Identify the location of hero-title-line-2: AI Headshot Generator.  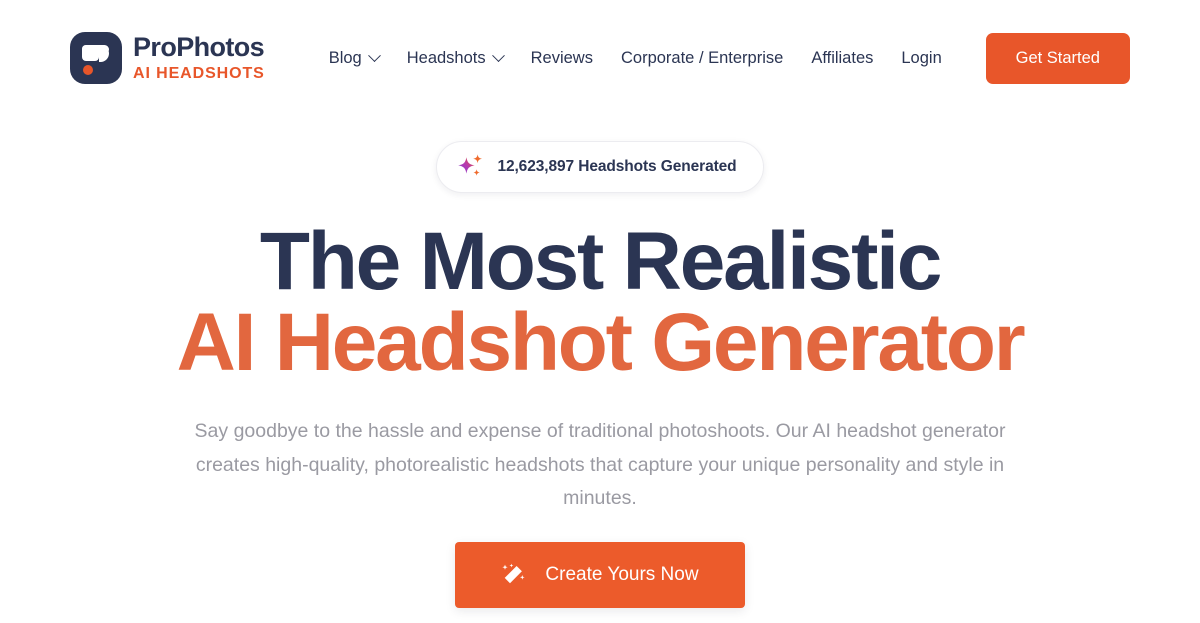
(601, 343).